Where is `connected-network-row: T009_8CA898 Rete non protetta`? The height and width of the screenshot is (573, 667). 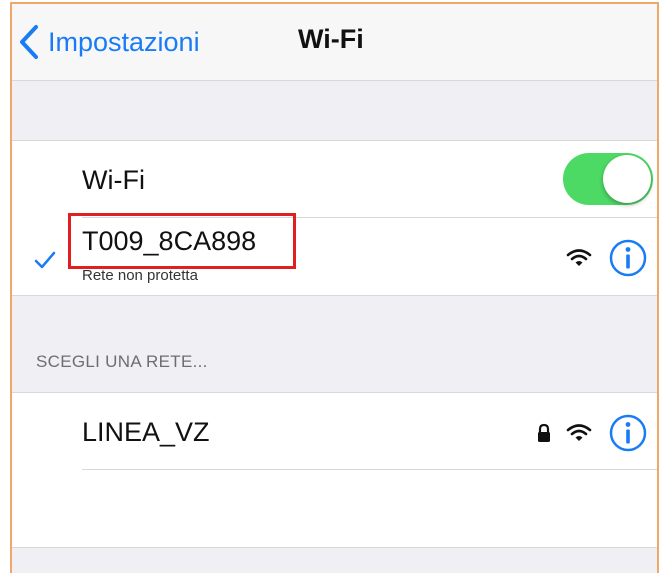
connected-network-row: T009_8CA898 Rete non protetta is located at coordinates (334, 254).